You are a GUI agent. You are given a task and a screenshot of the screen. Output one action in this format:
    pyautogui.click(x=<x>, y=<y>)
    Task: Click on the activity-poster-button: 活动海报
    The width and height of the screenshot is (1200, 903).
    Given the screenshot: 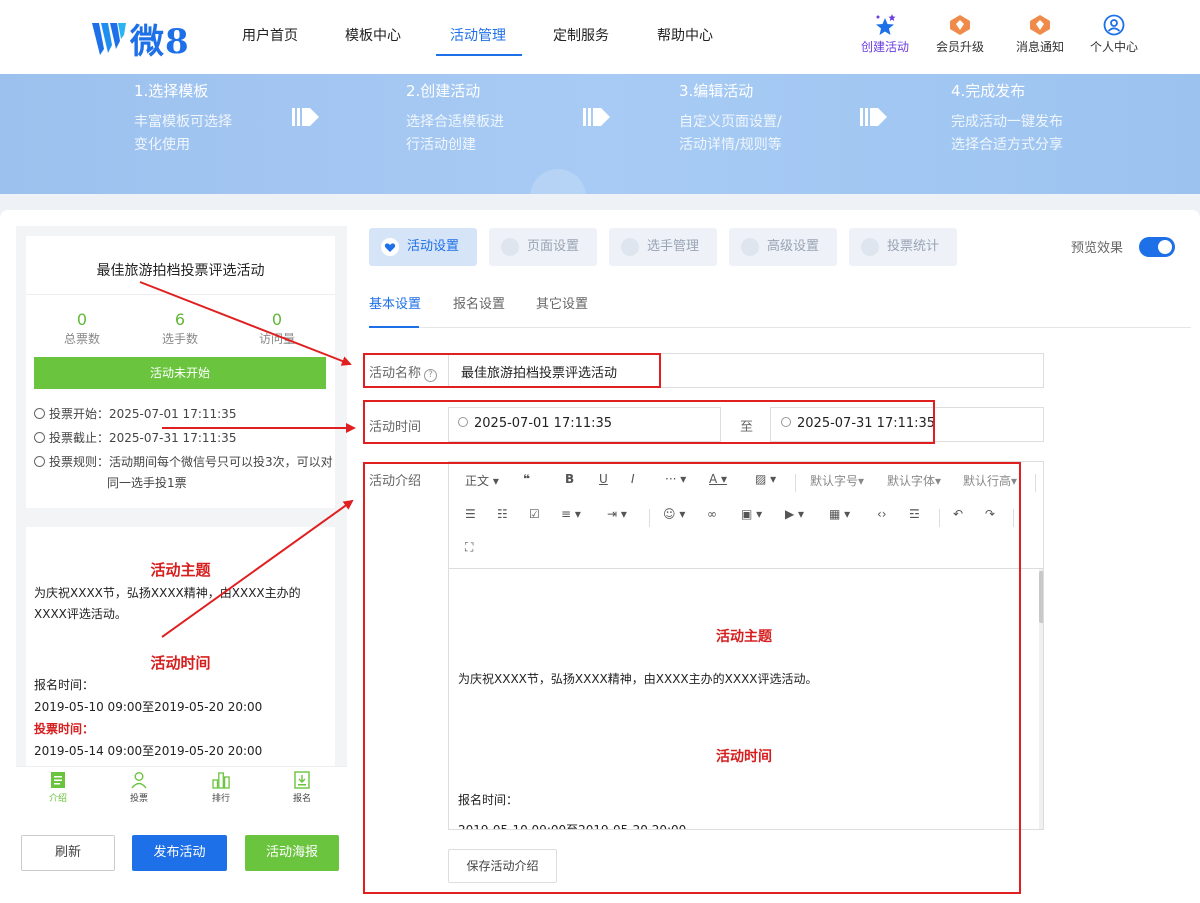 What is the action you would take?
    pyautogui.click(x=292, y=853)
    